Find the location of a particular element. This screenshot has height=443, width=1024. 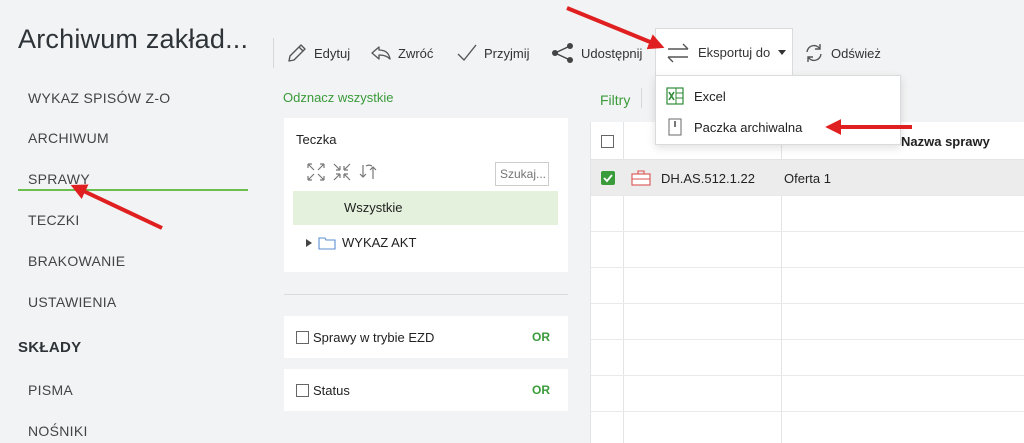

ezd-mode-operator: OR is located at coordinates (541, 337).